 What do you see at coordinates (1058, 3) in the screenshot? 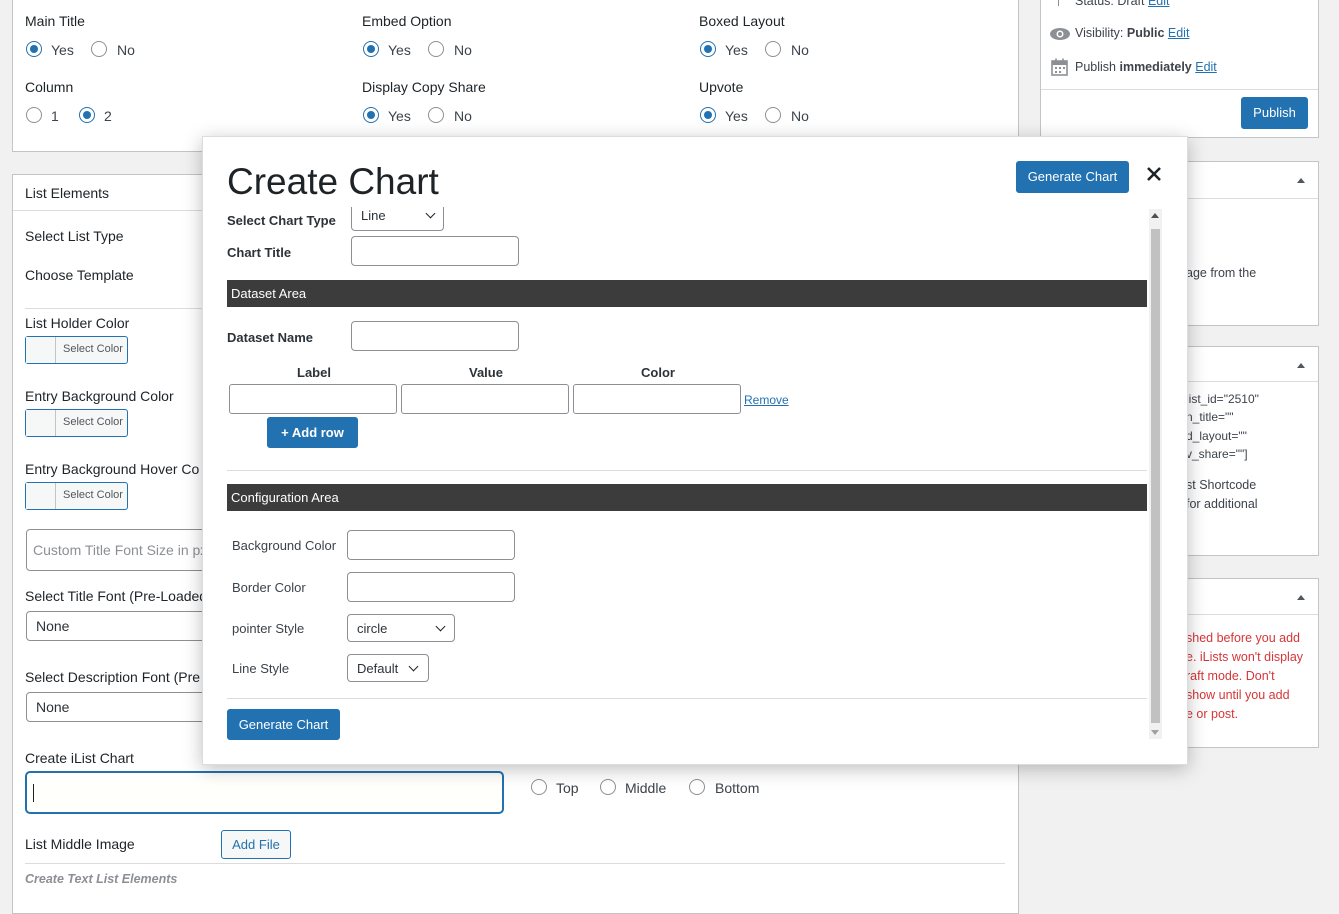
I see `status-pin-icon` at bounding box center [1058, 3].